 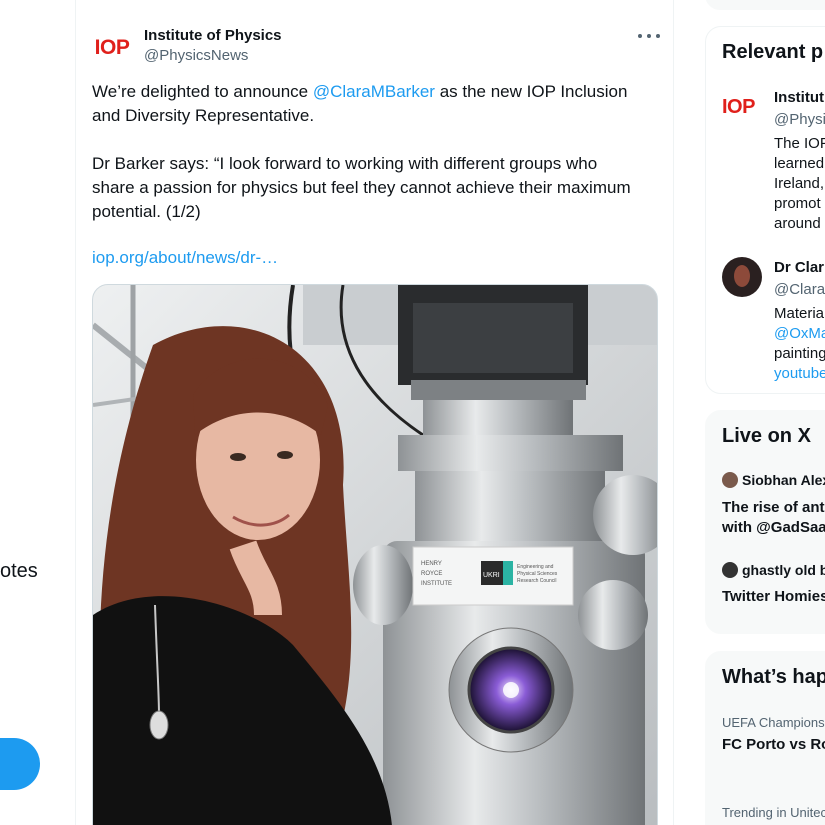 What do you see at coordinates (799, 373) in the screenshot?
I see `person-bio-link: youtube` at bounding box center [799, 373].